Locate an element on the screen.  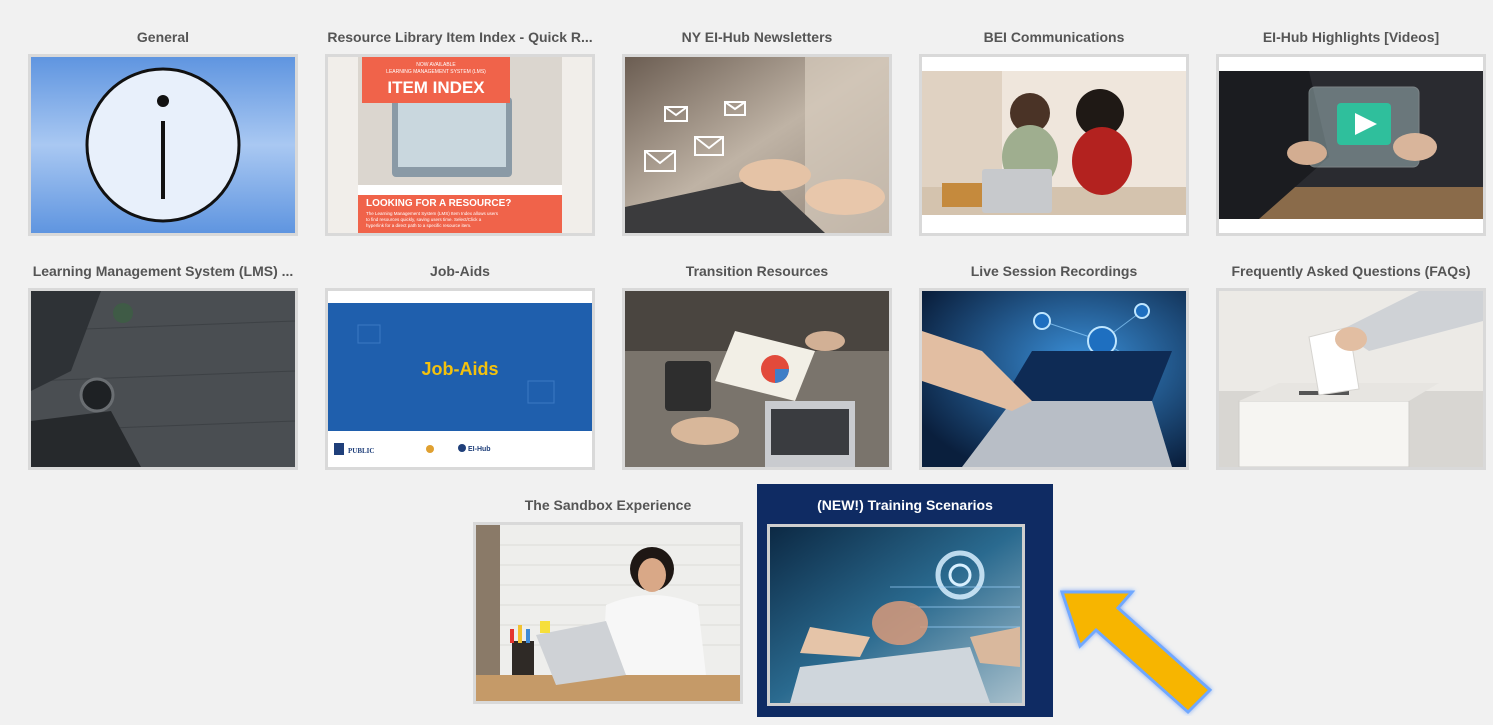
tech-hologram-image is located at coordinates (896, 615).